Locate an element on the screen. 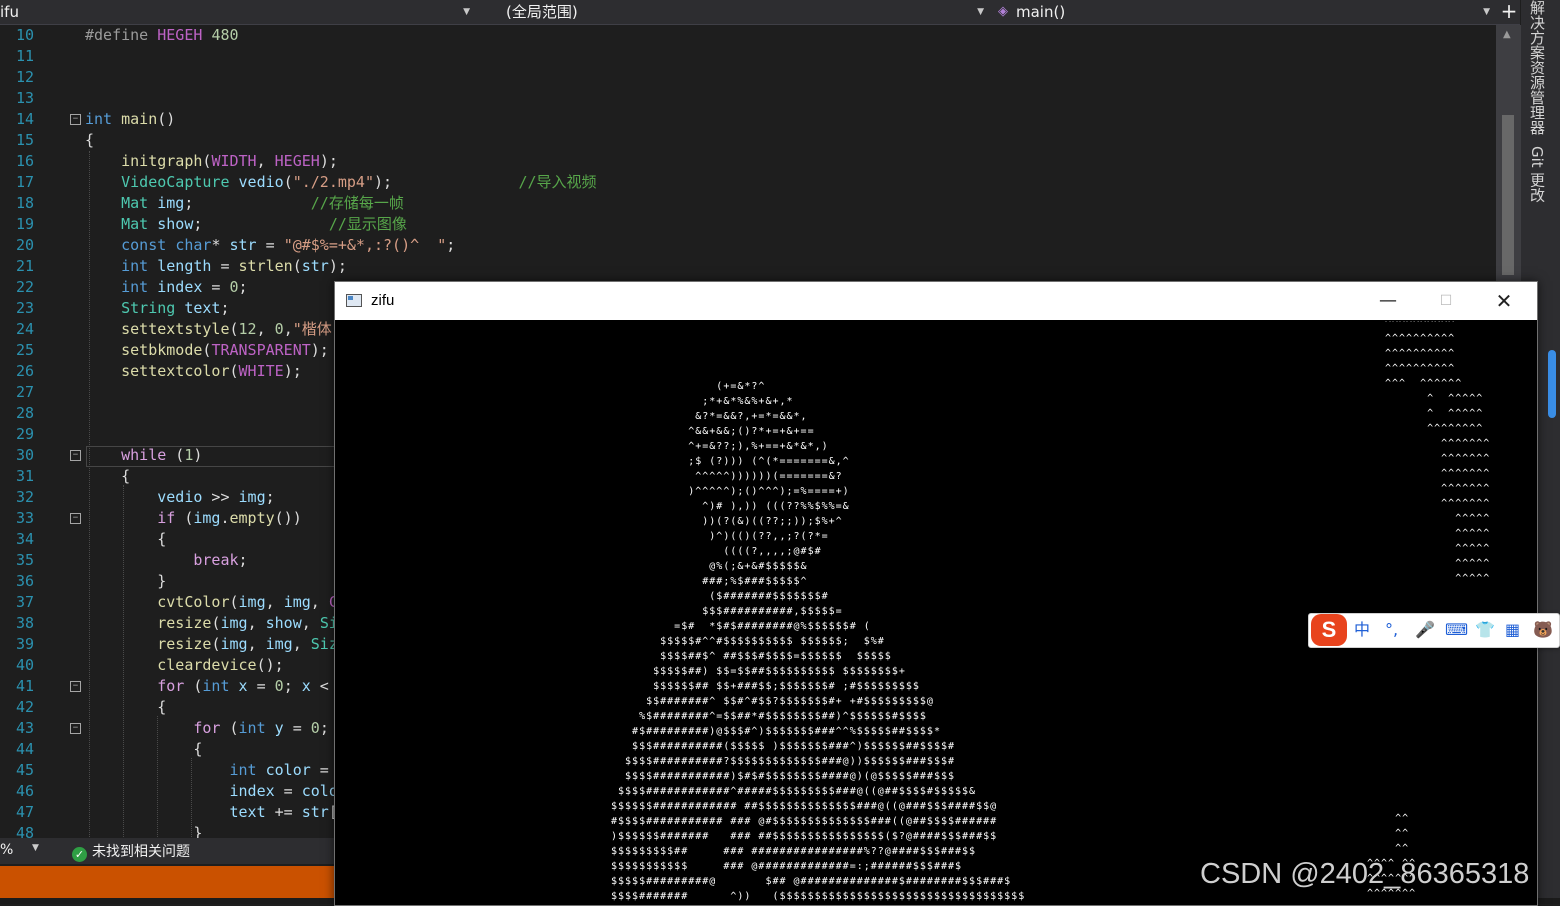  navigation-bar: ifu ▼ (全局范围) ▼ ◈ main() ▼ + is located at coordinates (760, 12).